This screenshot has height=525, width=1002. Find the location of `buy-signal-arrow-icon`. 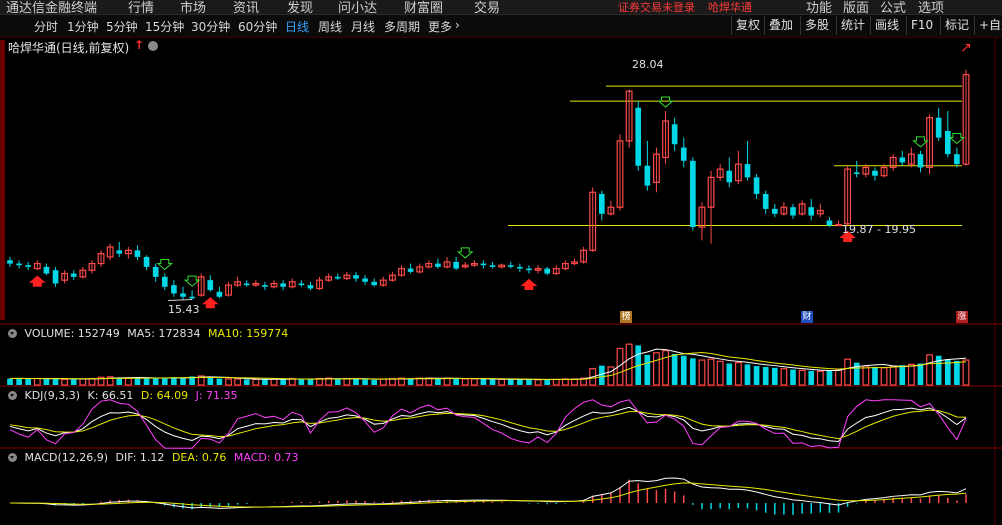

buy-signal-arrow-icon is located at coordinates (210, 303).